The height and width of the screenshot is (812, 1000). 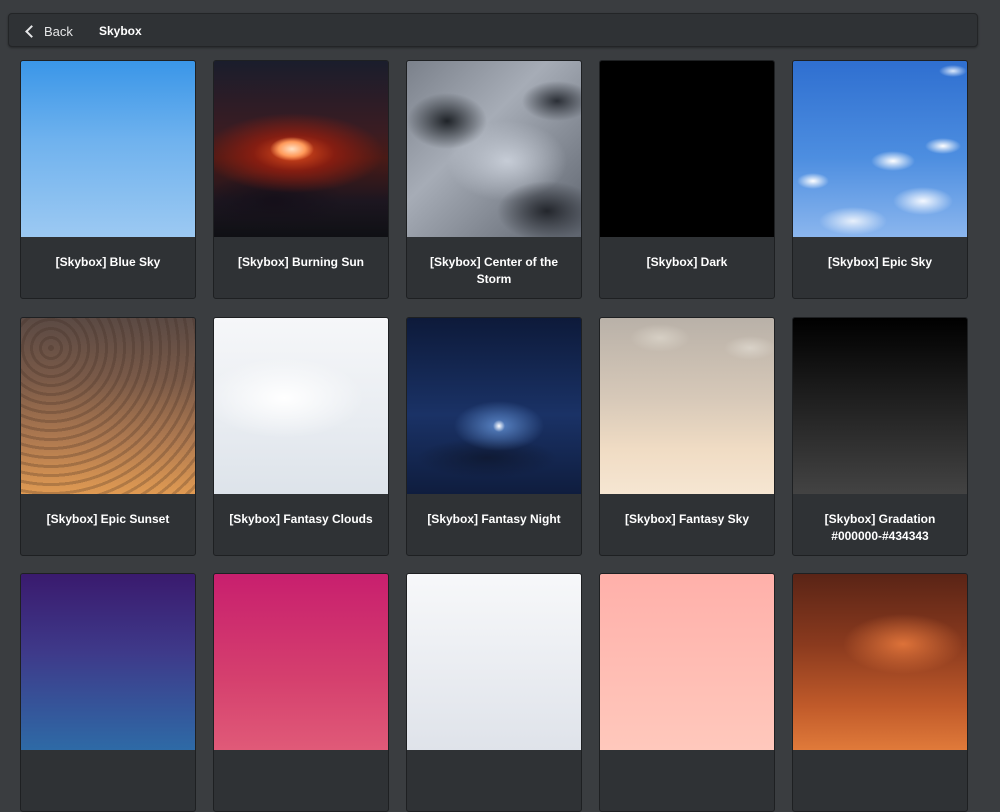 I want to click on skybox-card-epic-sky: [Skybox] Epic Sky, so click(x=880, y=179).